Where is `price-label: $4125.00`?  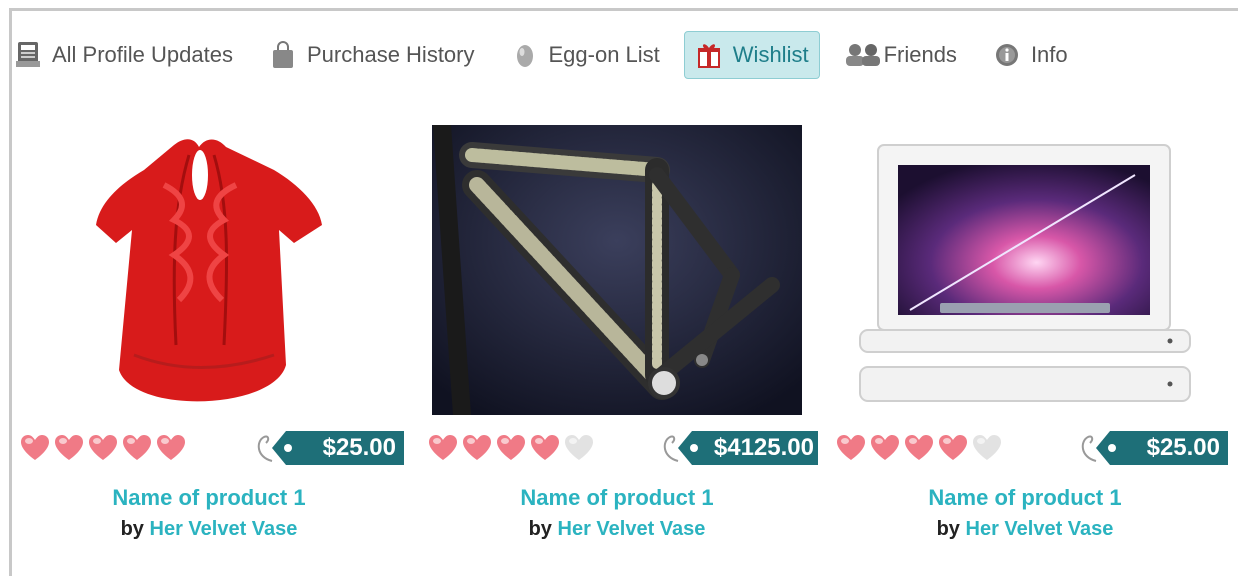
price-label: $4125.00 is located at coordinates (748, 448).